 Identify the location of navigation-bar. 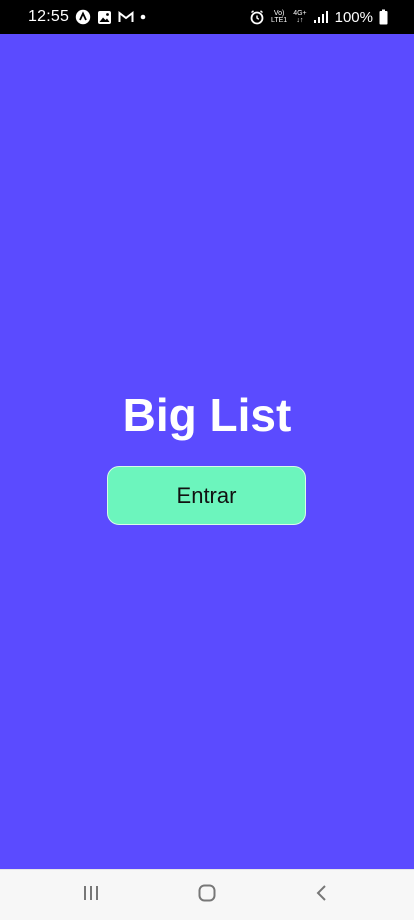
(207, 894).